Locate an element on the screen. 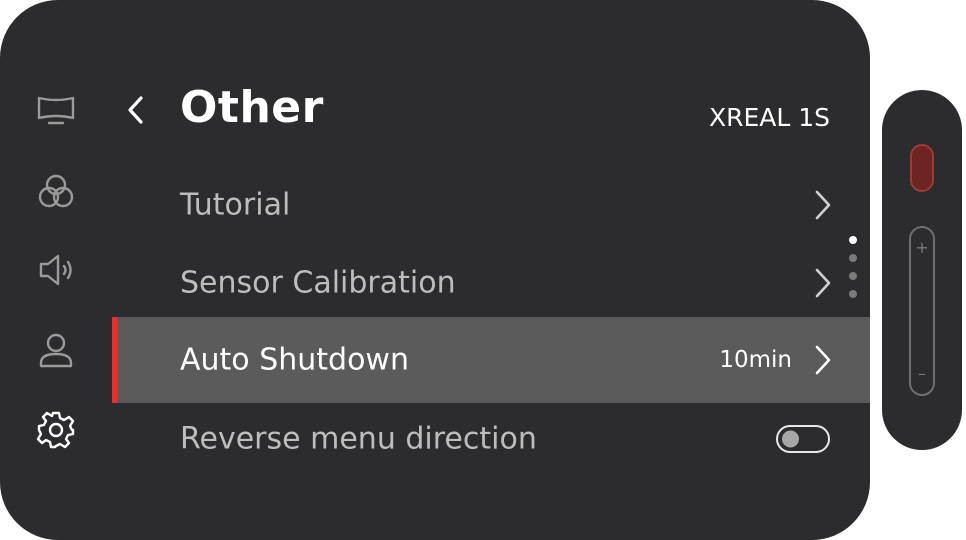 This screenshot has width=966, height=540. menu-item-label: Reverse menu direction is located at coordinates (358, 439).